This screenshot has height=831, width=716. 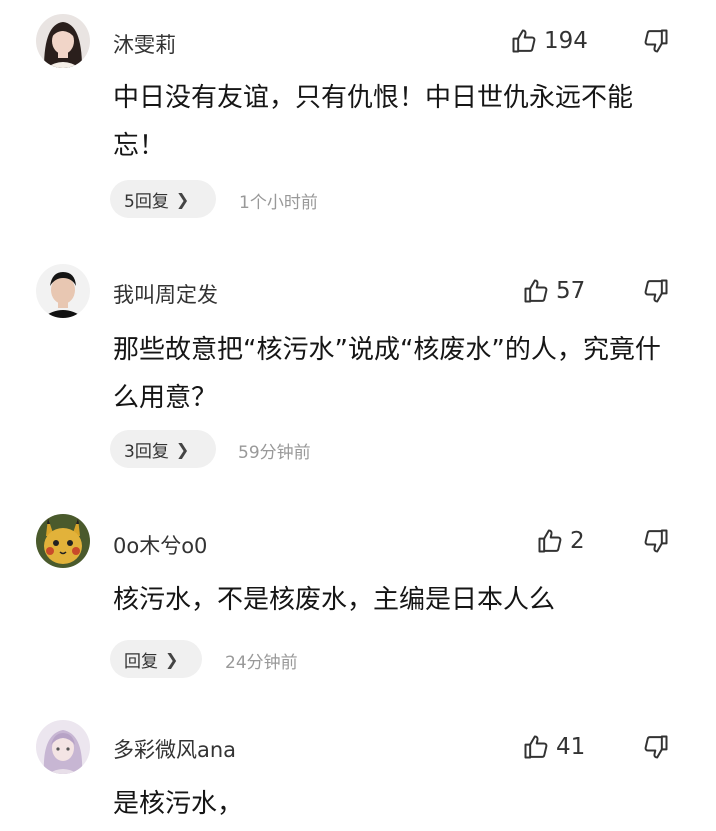 I want to click on username: 多彩微风ana, so click(x=174, y=749).